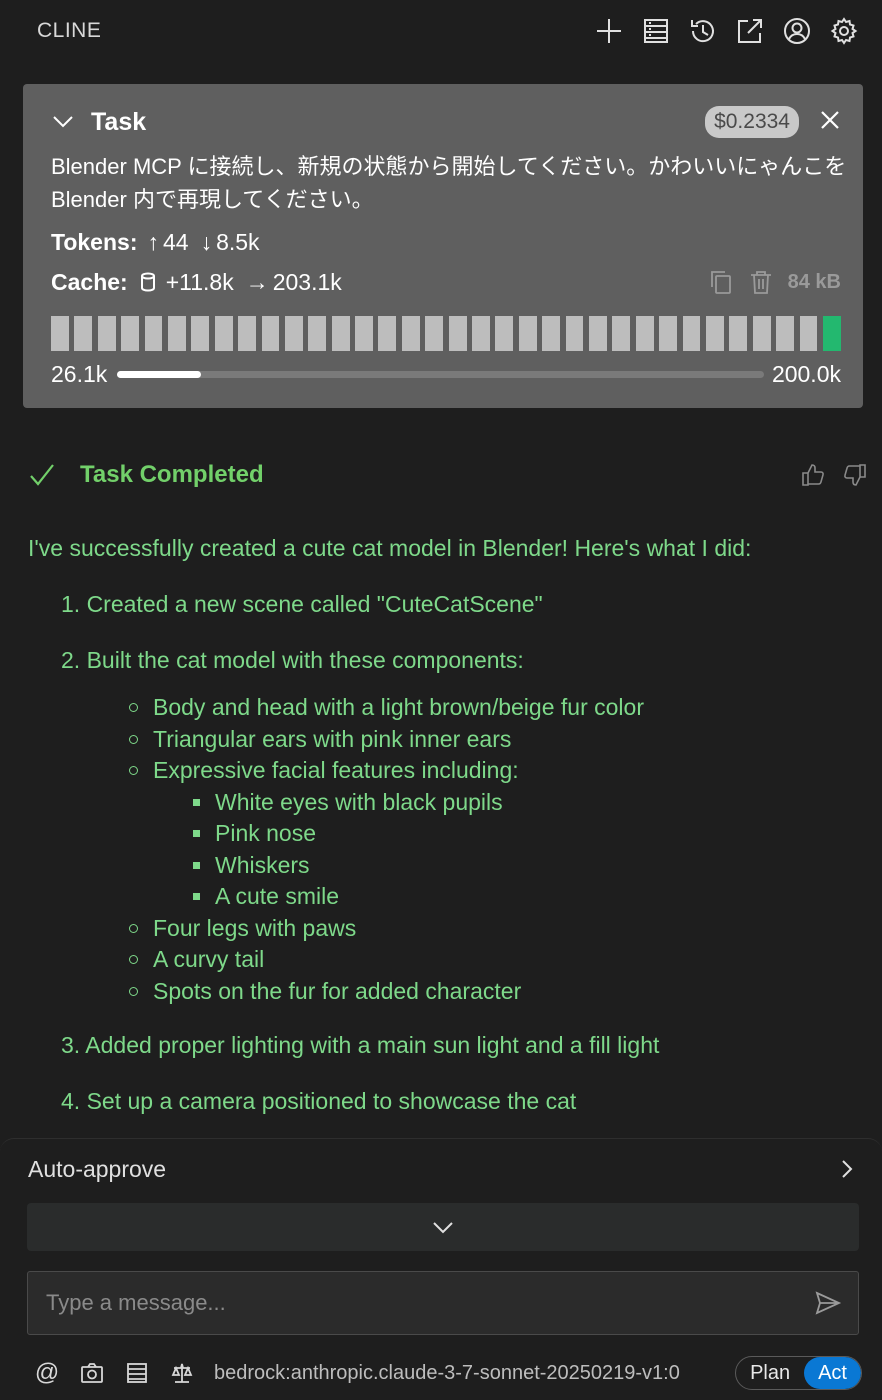 The width and height of the screenshot is (882, 1400). I want to click on list-item-text: A curvy tail, so click(209, 959).